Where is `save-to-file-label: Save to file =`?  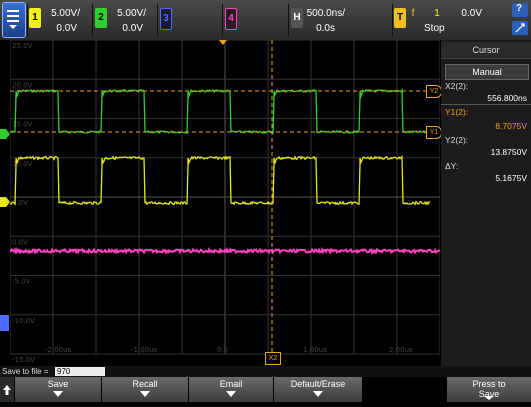
save-to-file-label: Save to file = is located at coordinates (25, 371).